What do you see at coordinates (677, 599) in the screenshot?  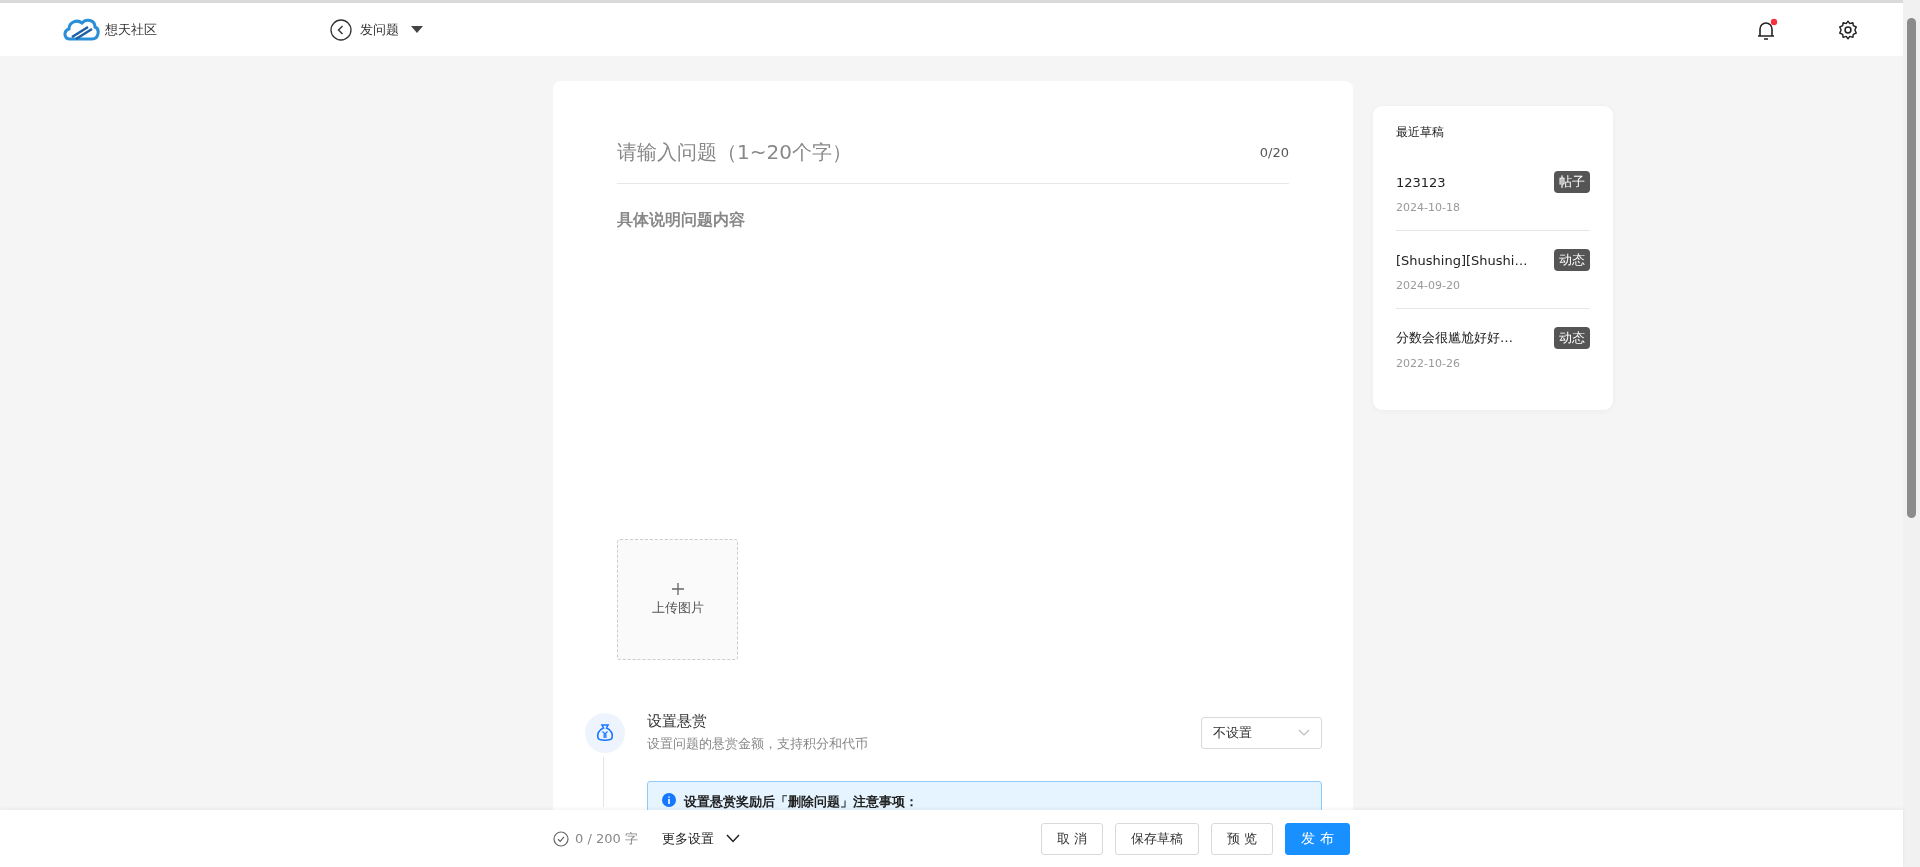 I see `upload-image-button: 上传图片` at bounding box center [677, 599].